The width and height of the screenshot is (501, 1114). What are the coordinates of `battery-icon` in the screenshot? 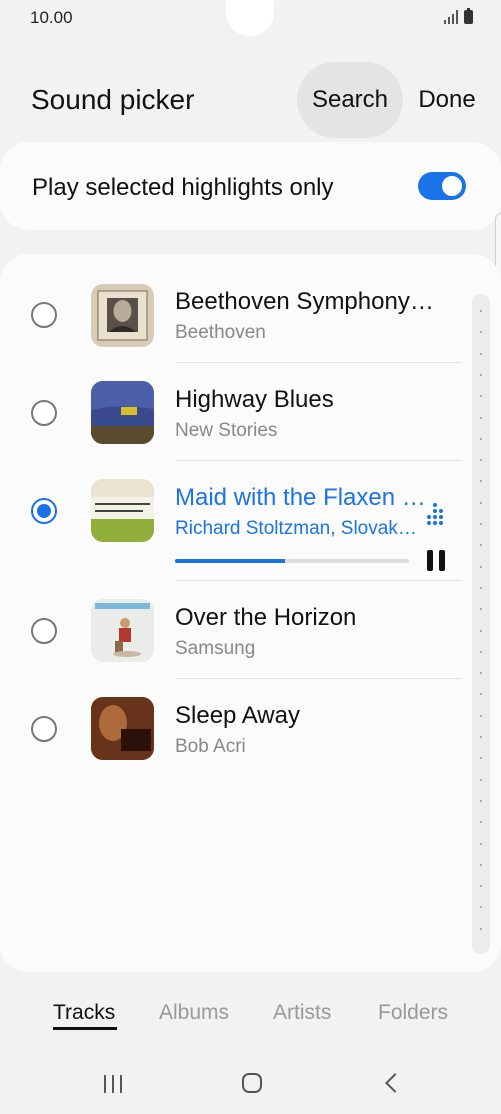 It's located at (468, 16).